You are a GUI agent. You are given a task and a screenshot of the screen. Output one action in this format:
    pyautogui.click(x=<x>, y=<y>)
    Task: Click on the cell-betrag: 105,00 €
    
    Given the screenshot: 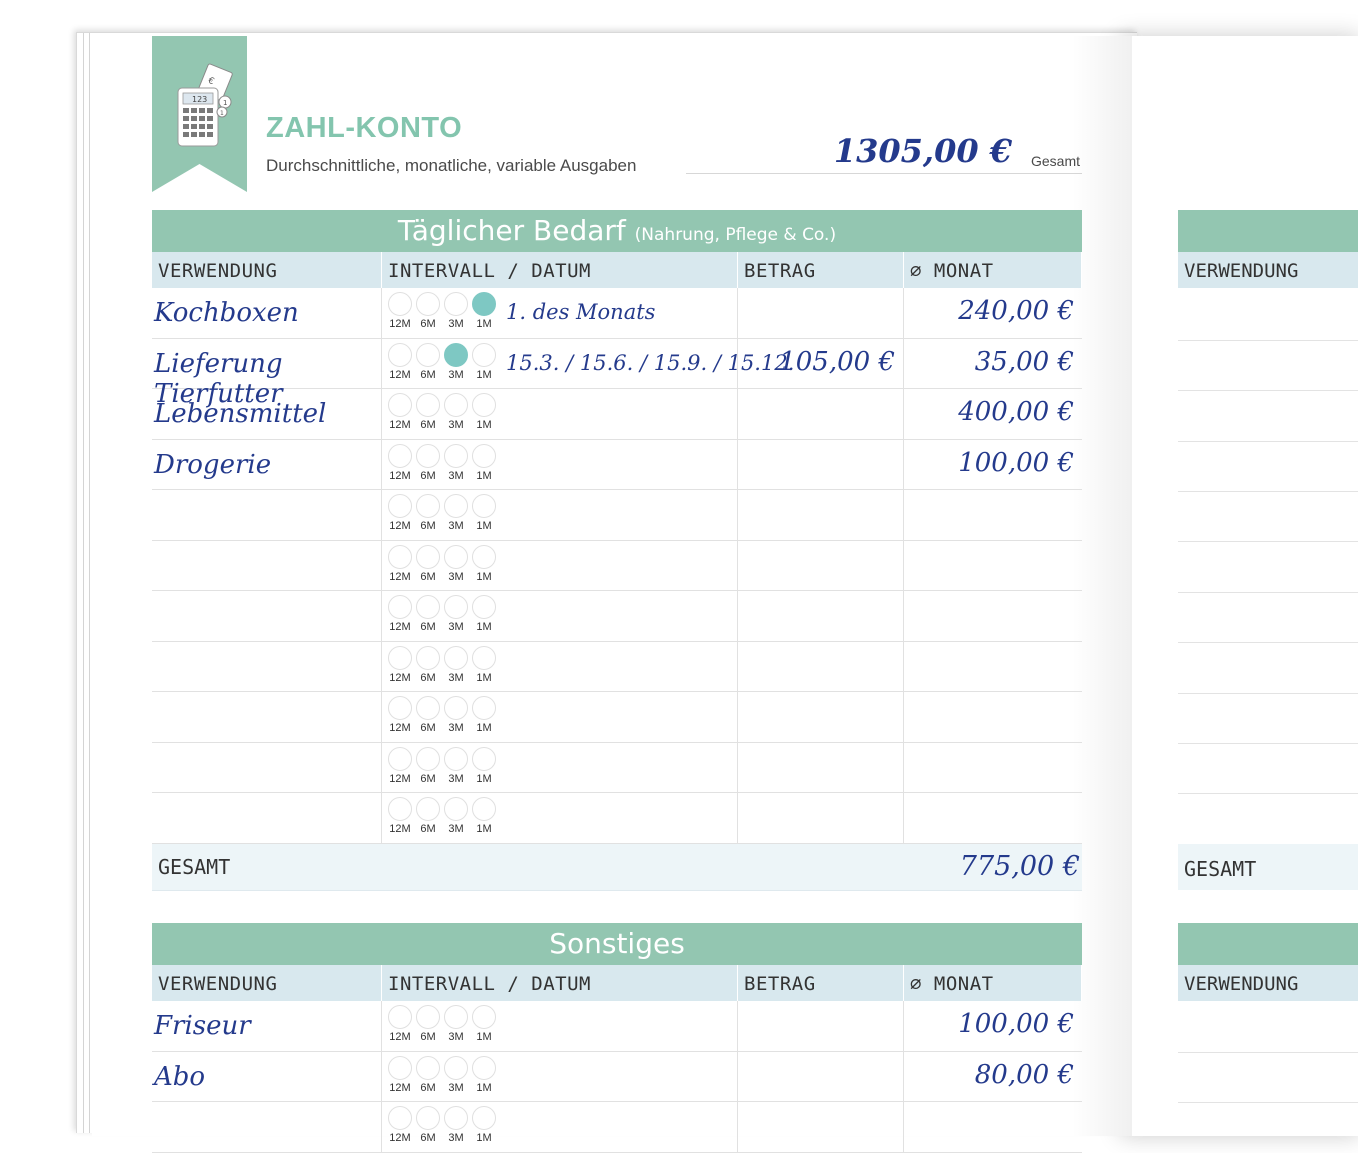 What is the action you would take?
    pyautogui.click(x=821, y=363)
    